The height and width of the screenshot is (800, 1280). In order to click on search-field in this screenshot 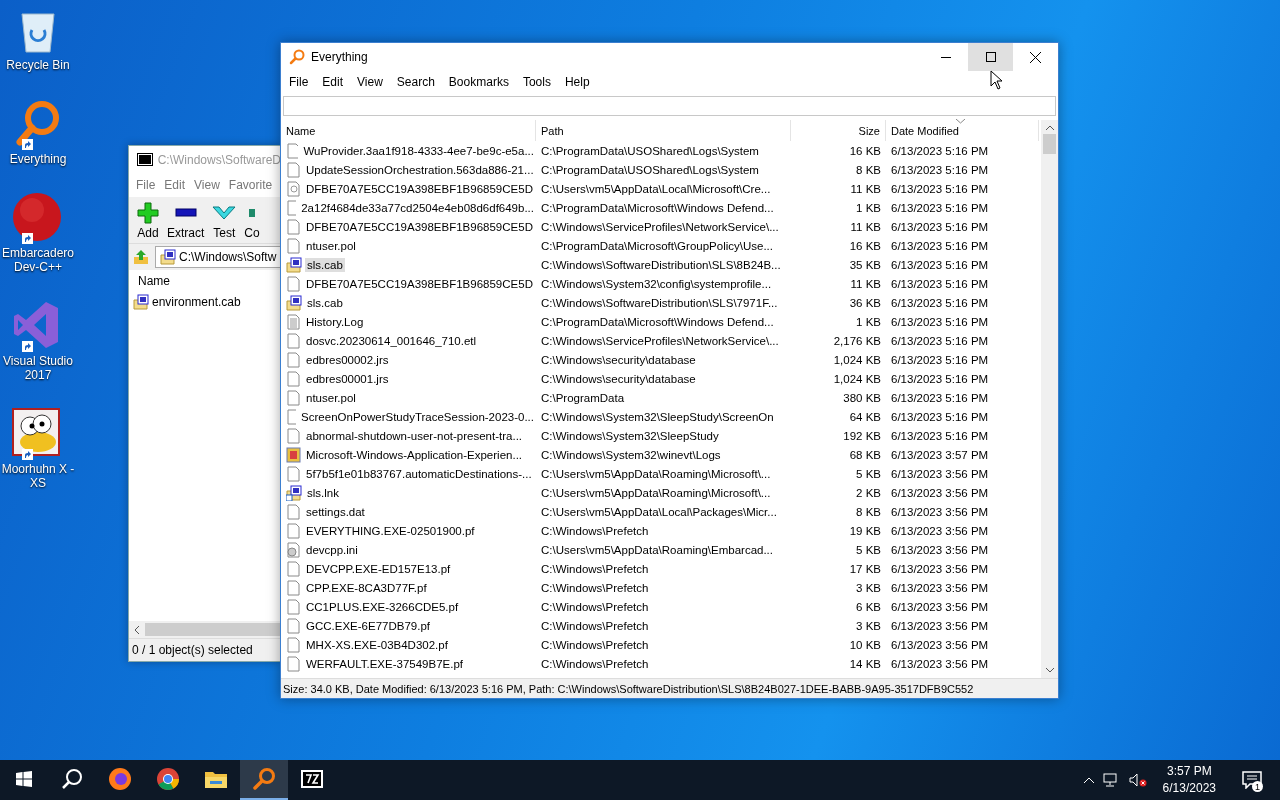, I will do `click(669, 106)`.